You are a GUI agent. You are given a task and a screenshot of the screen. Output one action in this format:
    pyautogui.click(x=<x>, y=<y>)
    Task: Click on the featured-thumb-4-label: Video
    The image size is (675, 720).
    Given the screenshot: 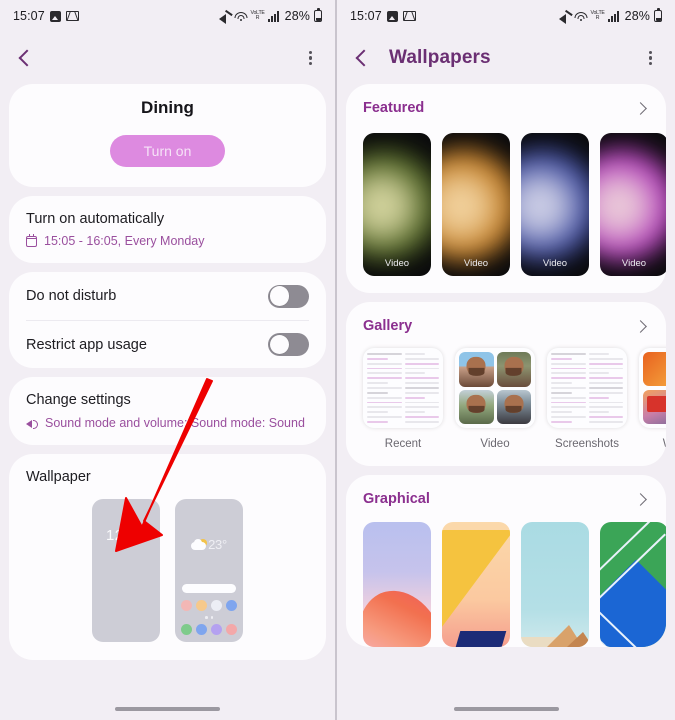 What is the action you would take?
    pyautogui.click(x=634, y=263)
    